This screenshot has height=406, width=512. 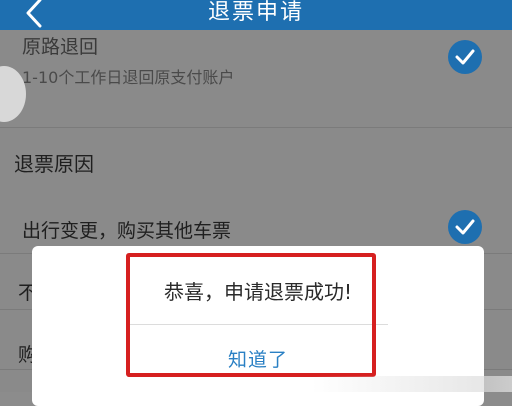 I want to click on refund-method-title: 原路退回, so click(x=60, y=47).